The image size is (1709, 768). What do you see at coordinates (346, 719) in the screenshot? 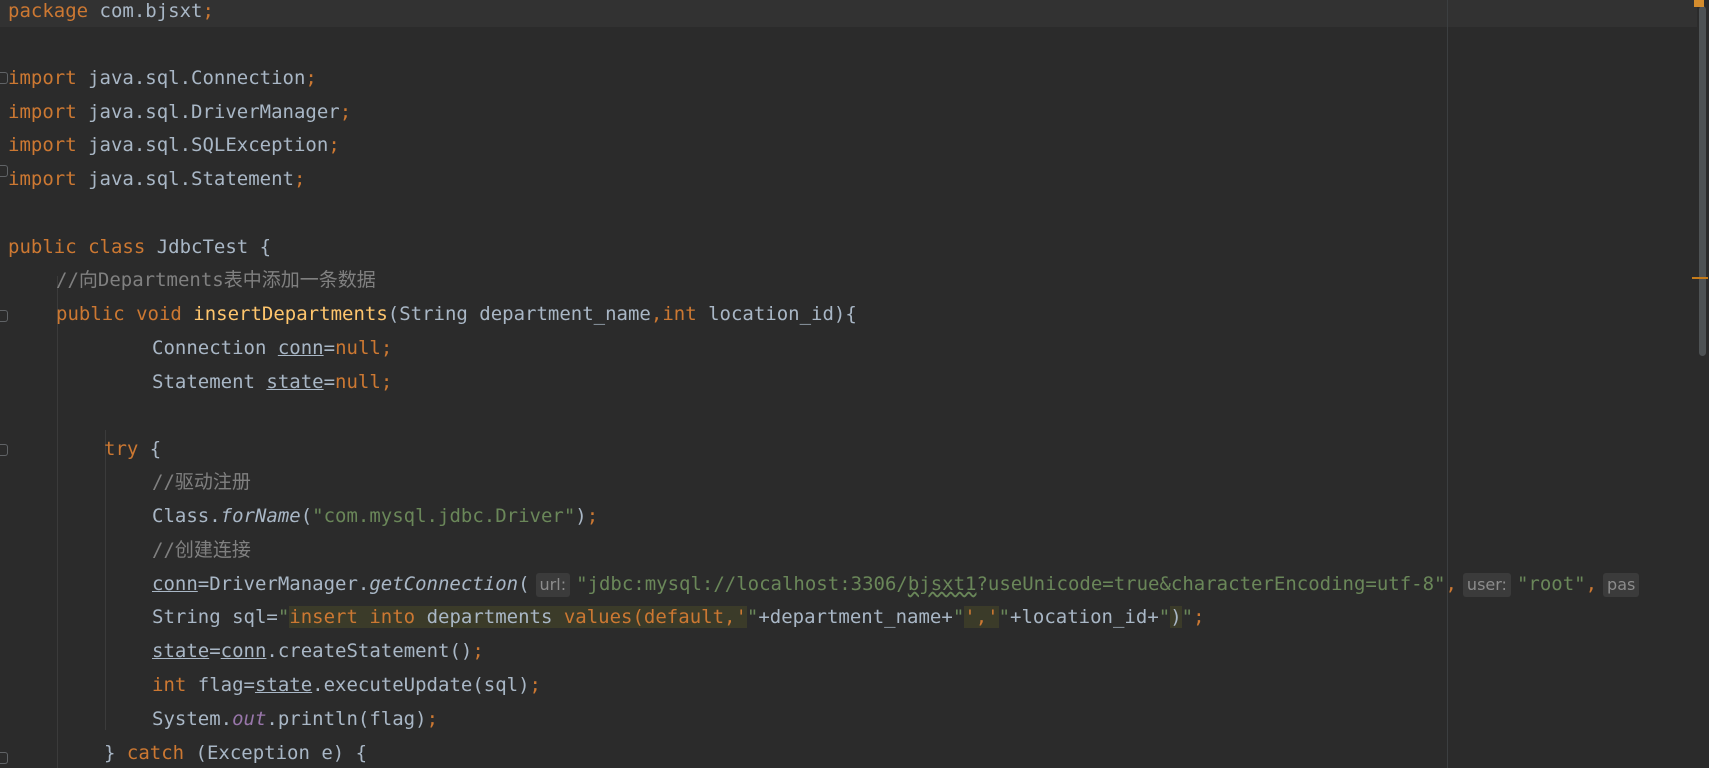
I see `method-call: .println(flag)` at bounding box center [346, 719].